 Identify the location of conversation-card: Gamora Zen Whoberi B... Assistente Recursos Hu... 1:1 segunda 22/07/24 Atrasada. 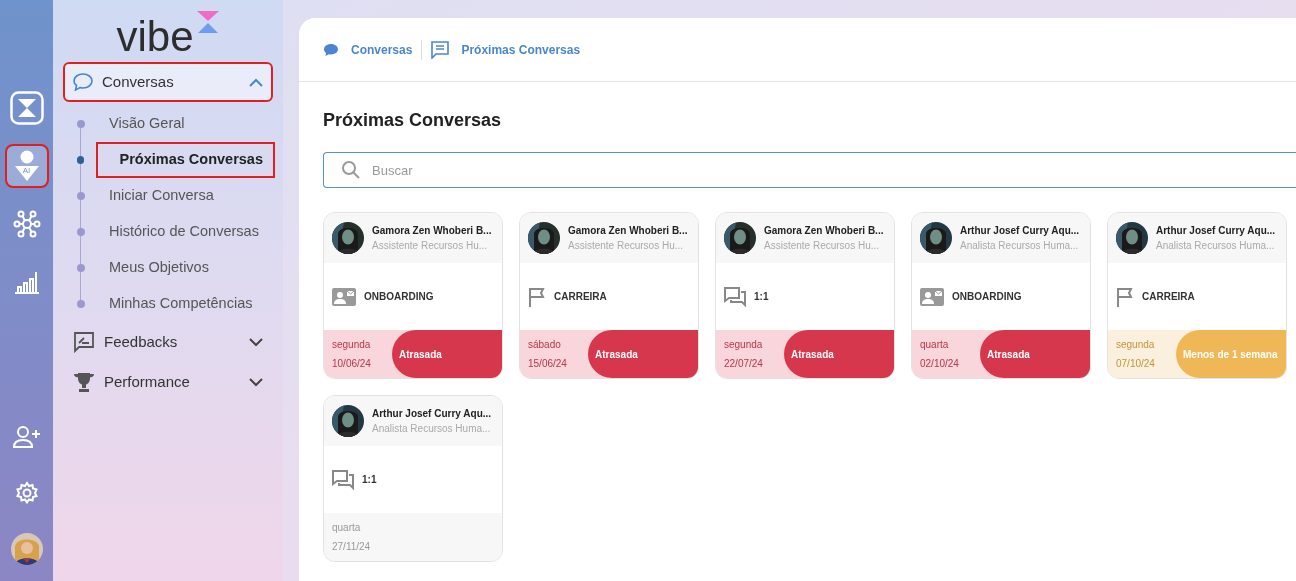
(805, 295).